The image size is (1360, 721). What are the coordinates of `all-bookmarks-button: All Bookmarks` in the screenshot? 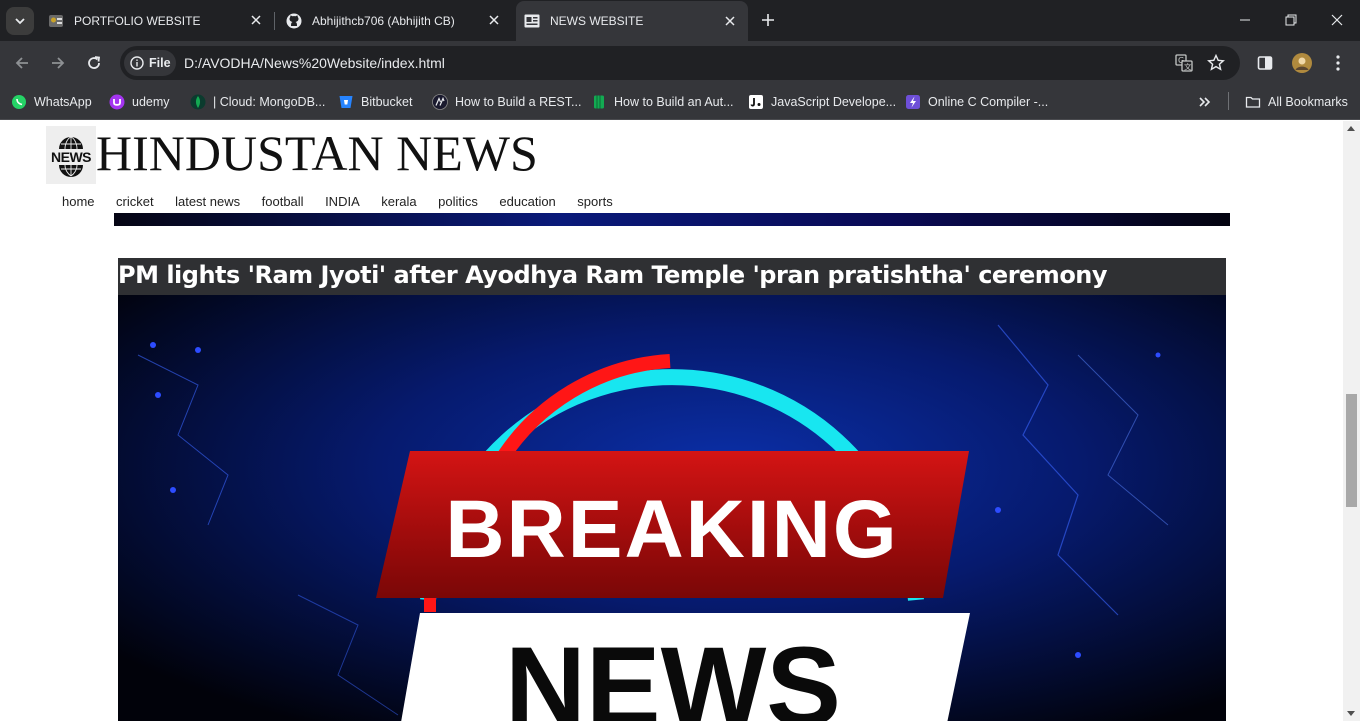 It's located at (1296, 102).